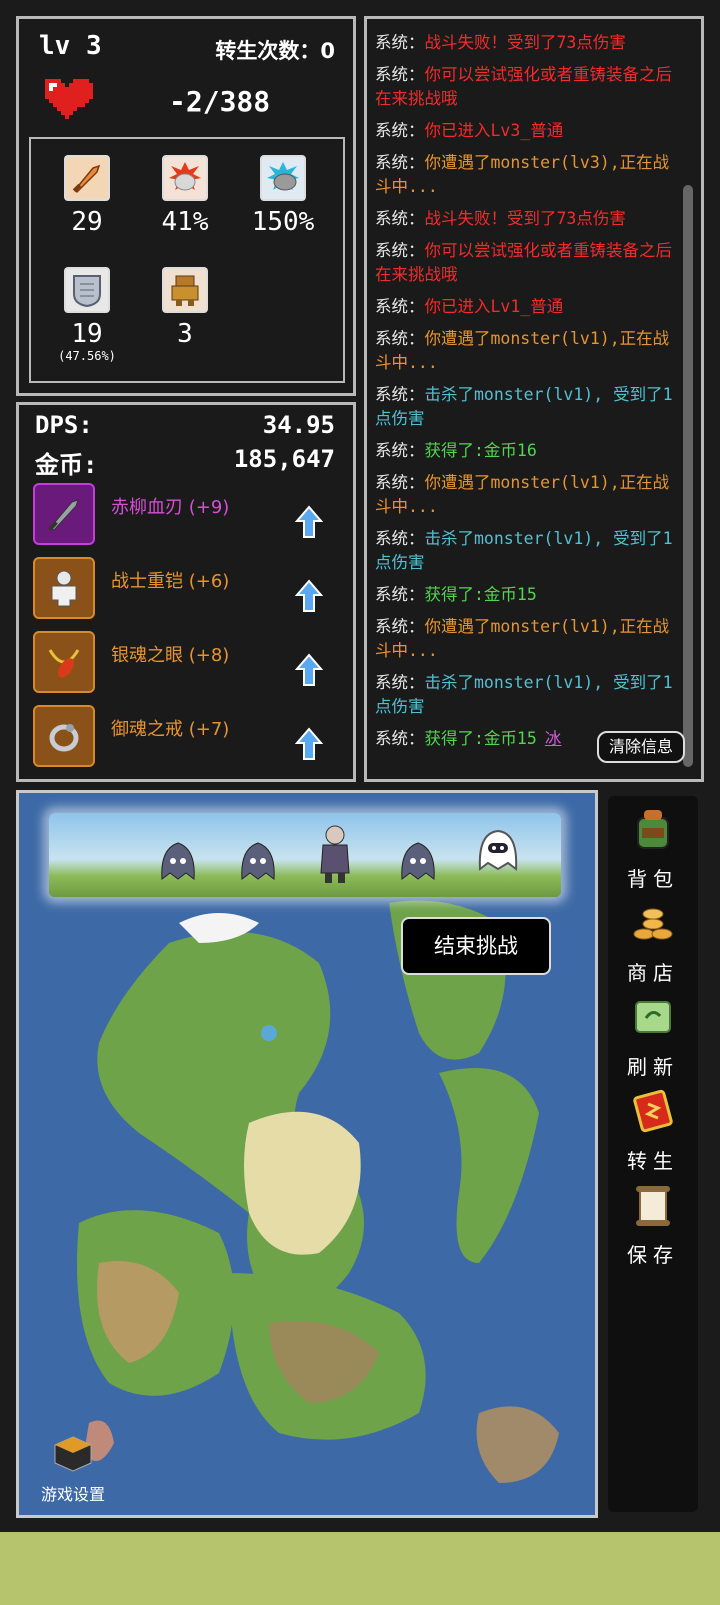 The image size is (720, 1605). Describe the element at coordinates (64, 736) in the screenshot. I see `ring-icon` at that location.